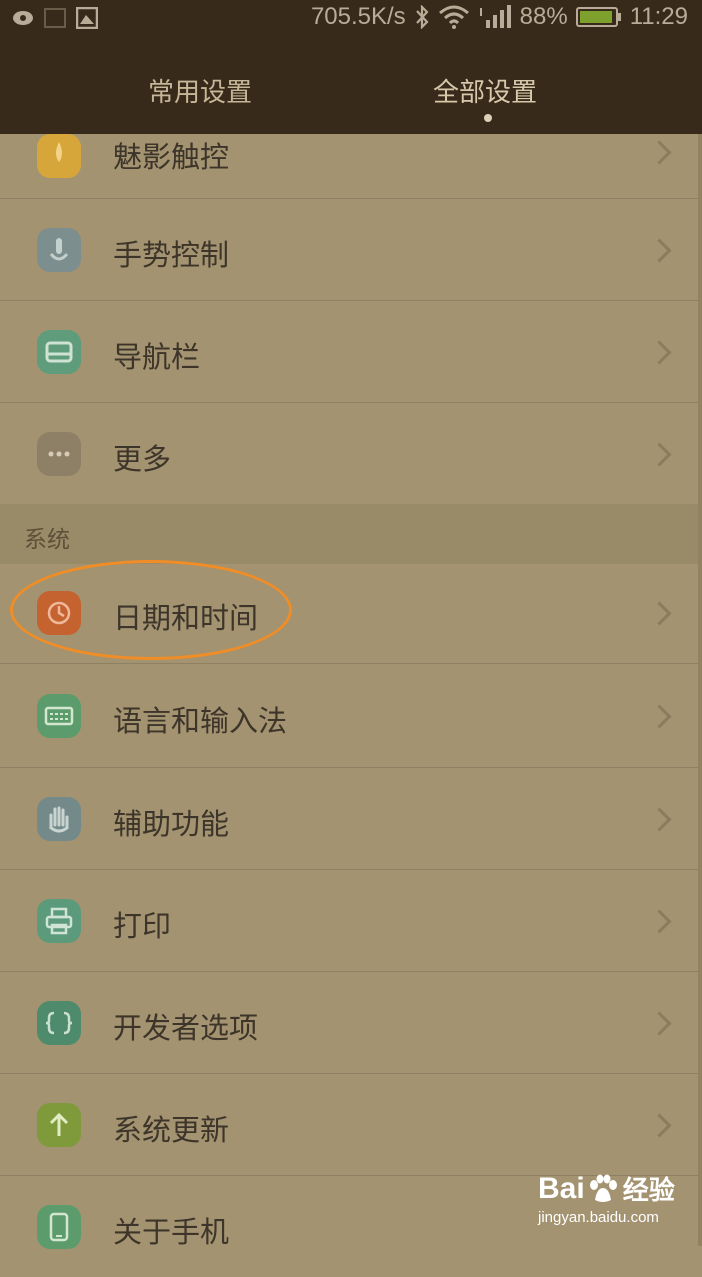  What do you see at coordinates (349, 166) in the screenshot?
I see `settings-item-phantom-touch: 魅影触控` at bounding box center [349, 166].